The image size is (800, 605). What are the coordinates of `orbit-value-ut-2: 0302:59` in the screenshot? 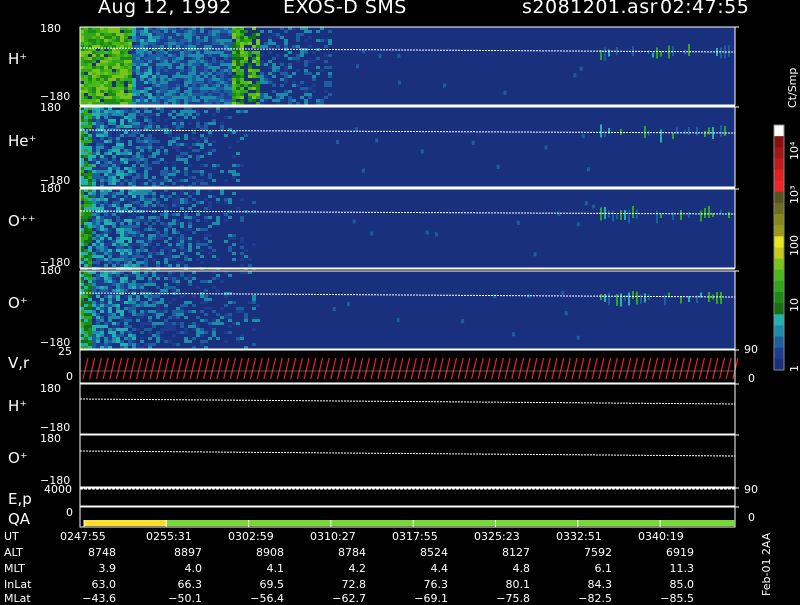 It's located at (251, 536).